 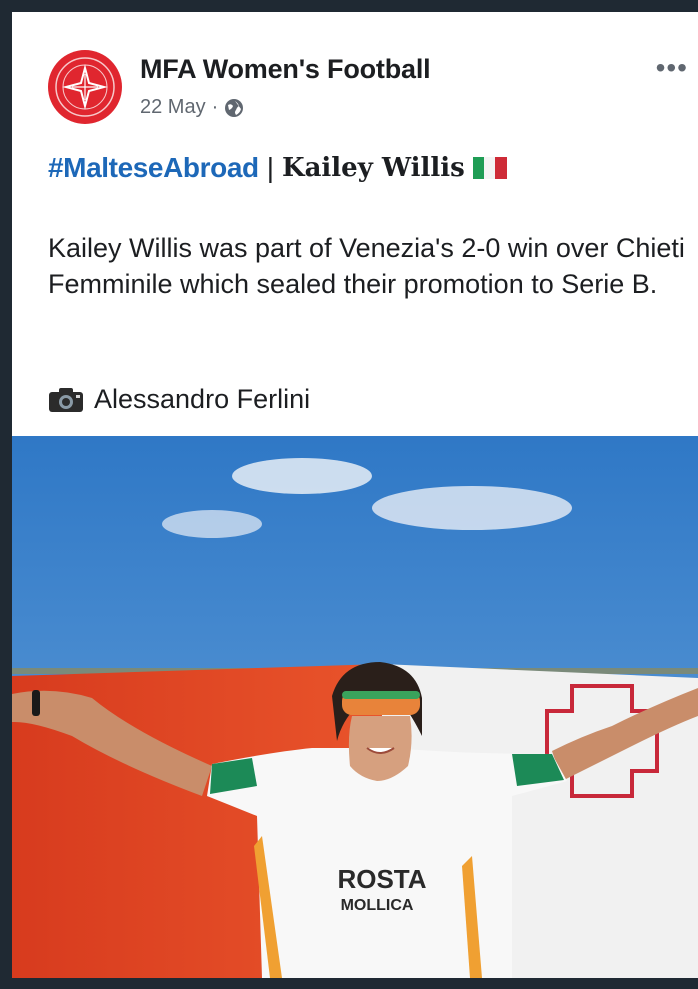 I want to click on sunglasses-tint, so click(x=381, y=695).